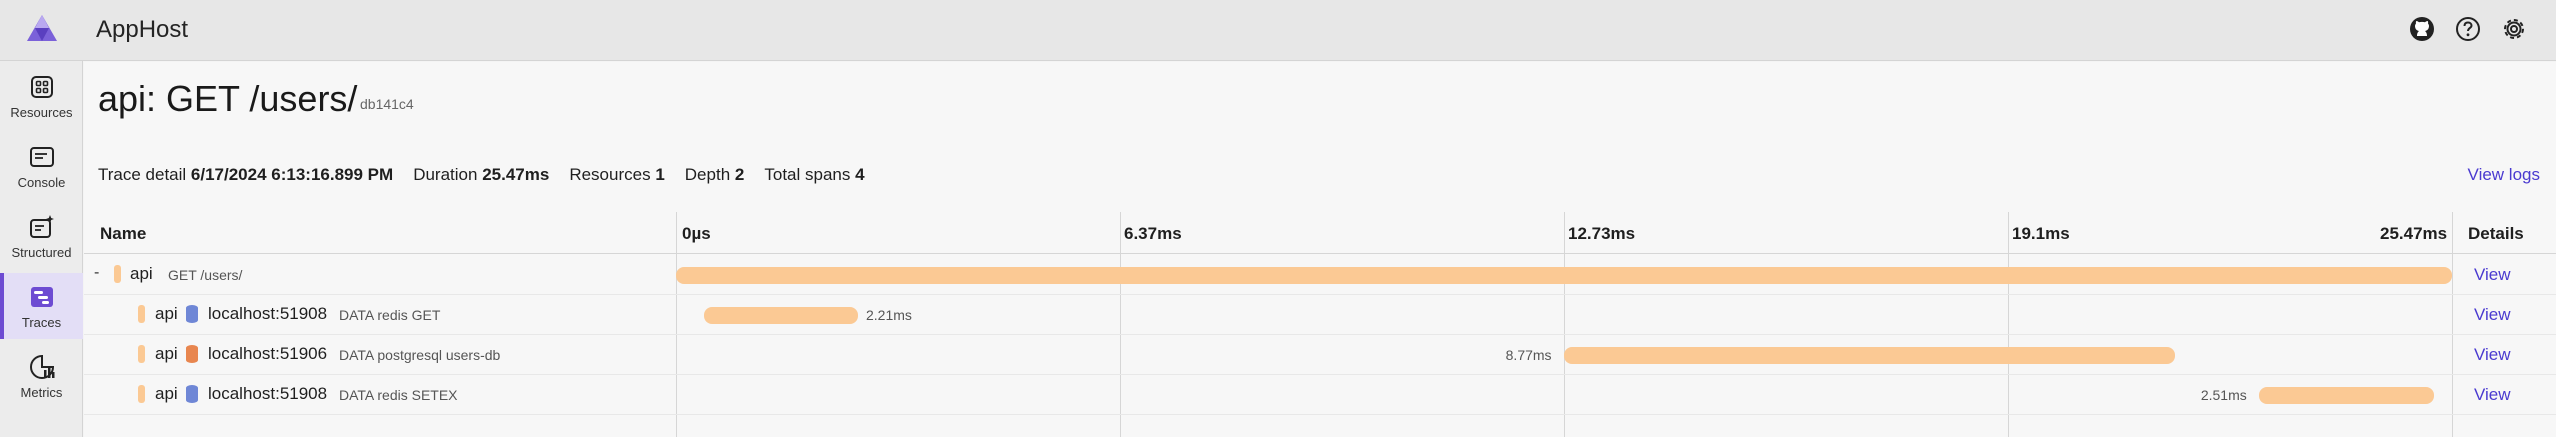  I want to click on nav-label-console: Console, so click(41, 182).